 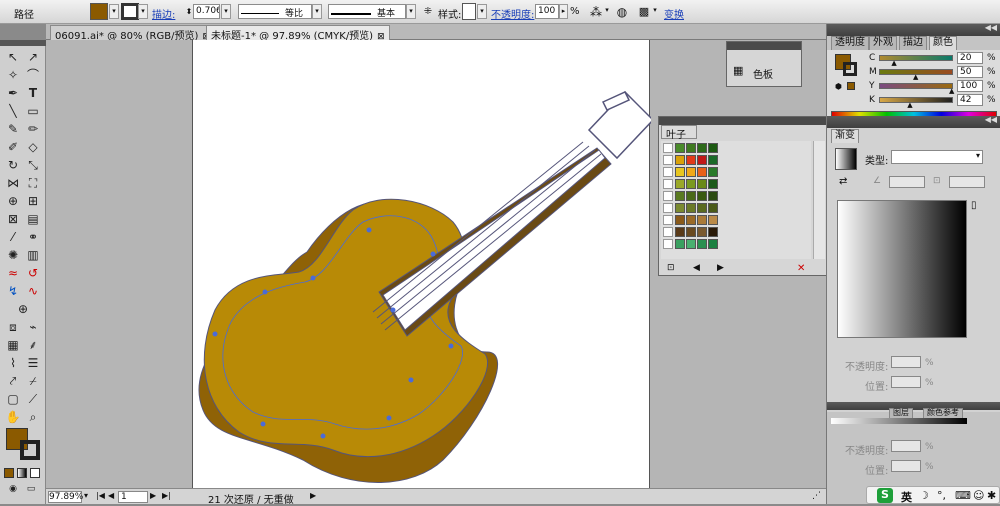 I want to click on chart-tool-icon: ⌇, so click(x=13, y=363).